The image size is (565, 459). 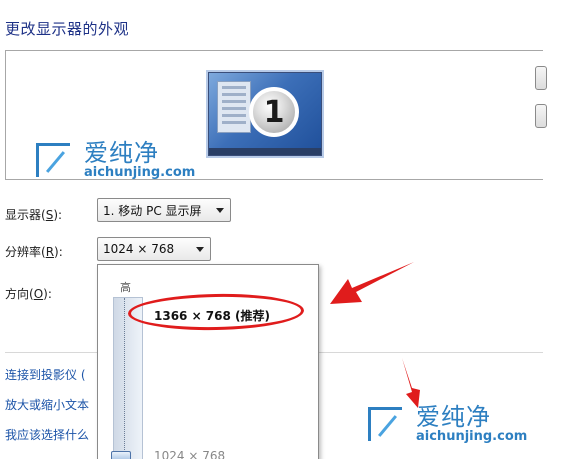 I want to click on watermark-bottom: 爱纯净 aichunjing.com, so click(x=447, y=424).